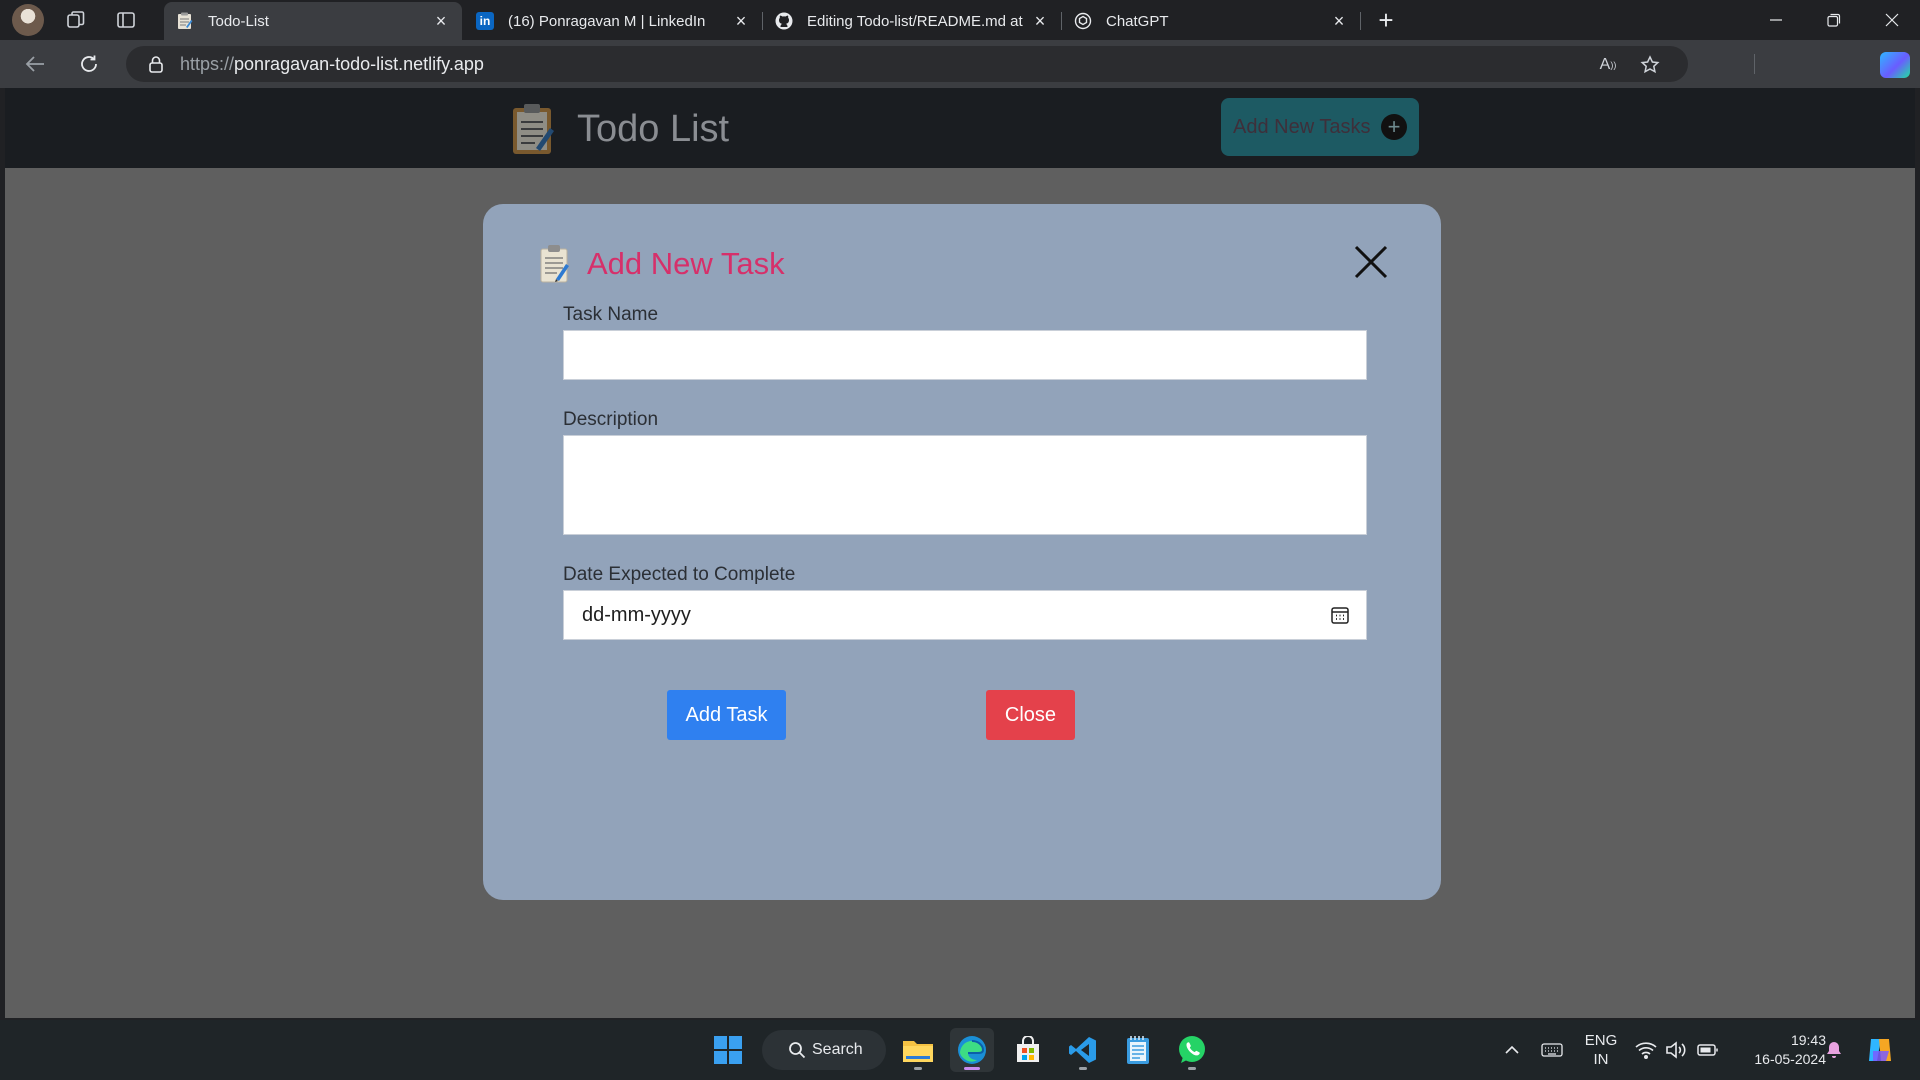 The height and width of the screenshot is (1080, 1920). I want to click on whatsapp-icon, so click(1192, 1050).